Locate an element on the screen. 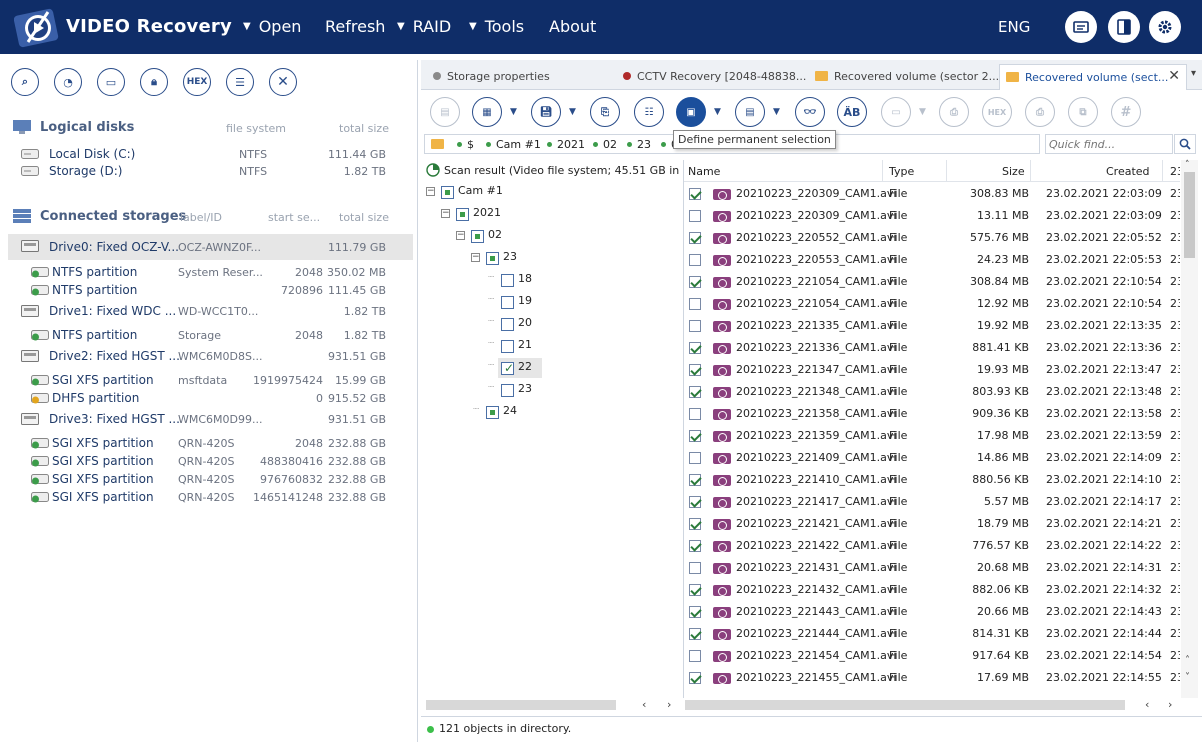  hash-button: # is located at coordinates (1126, 112).